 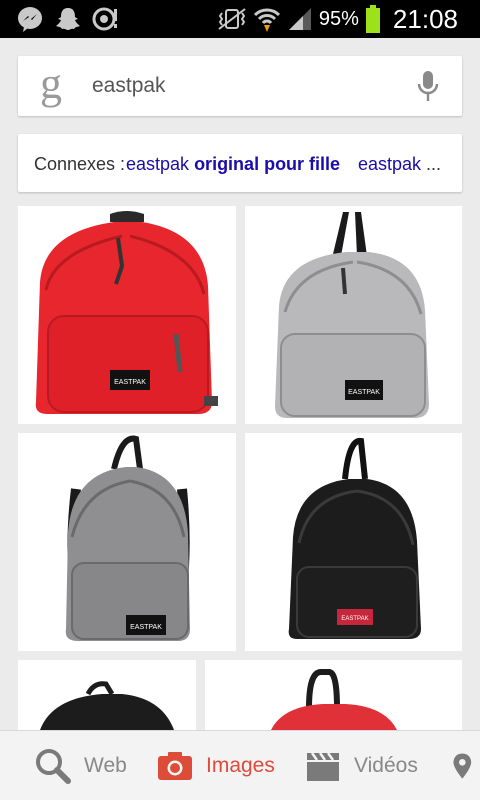 I want to click on tab-maps, so click(x=466, y=765).